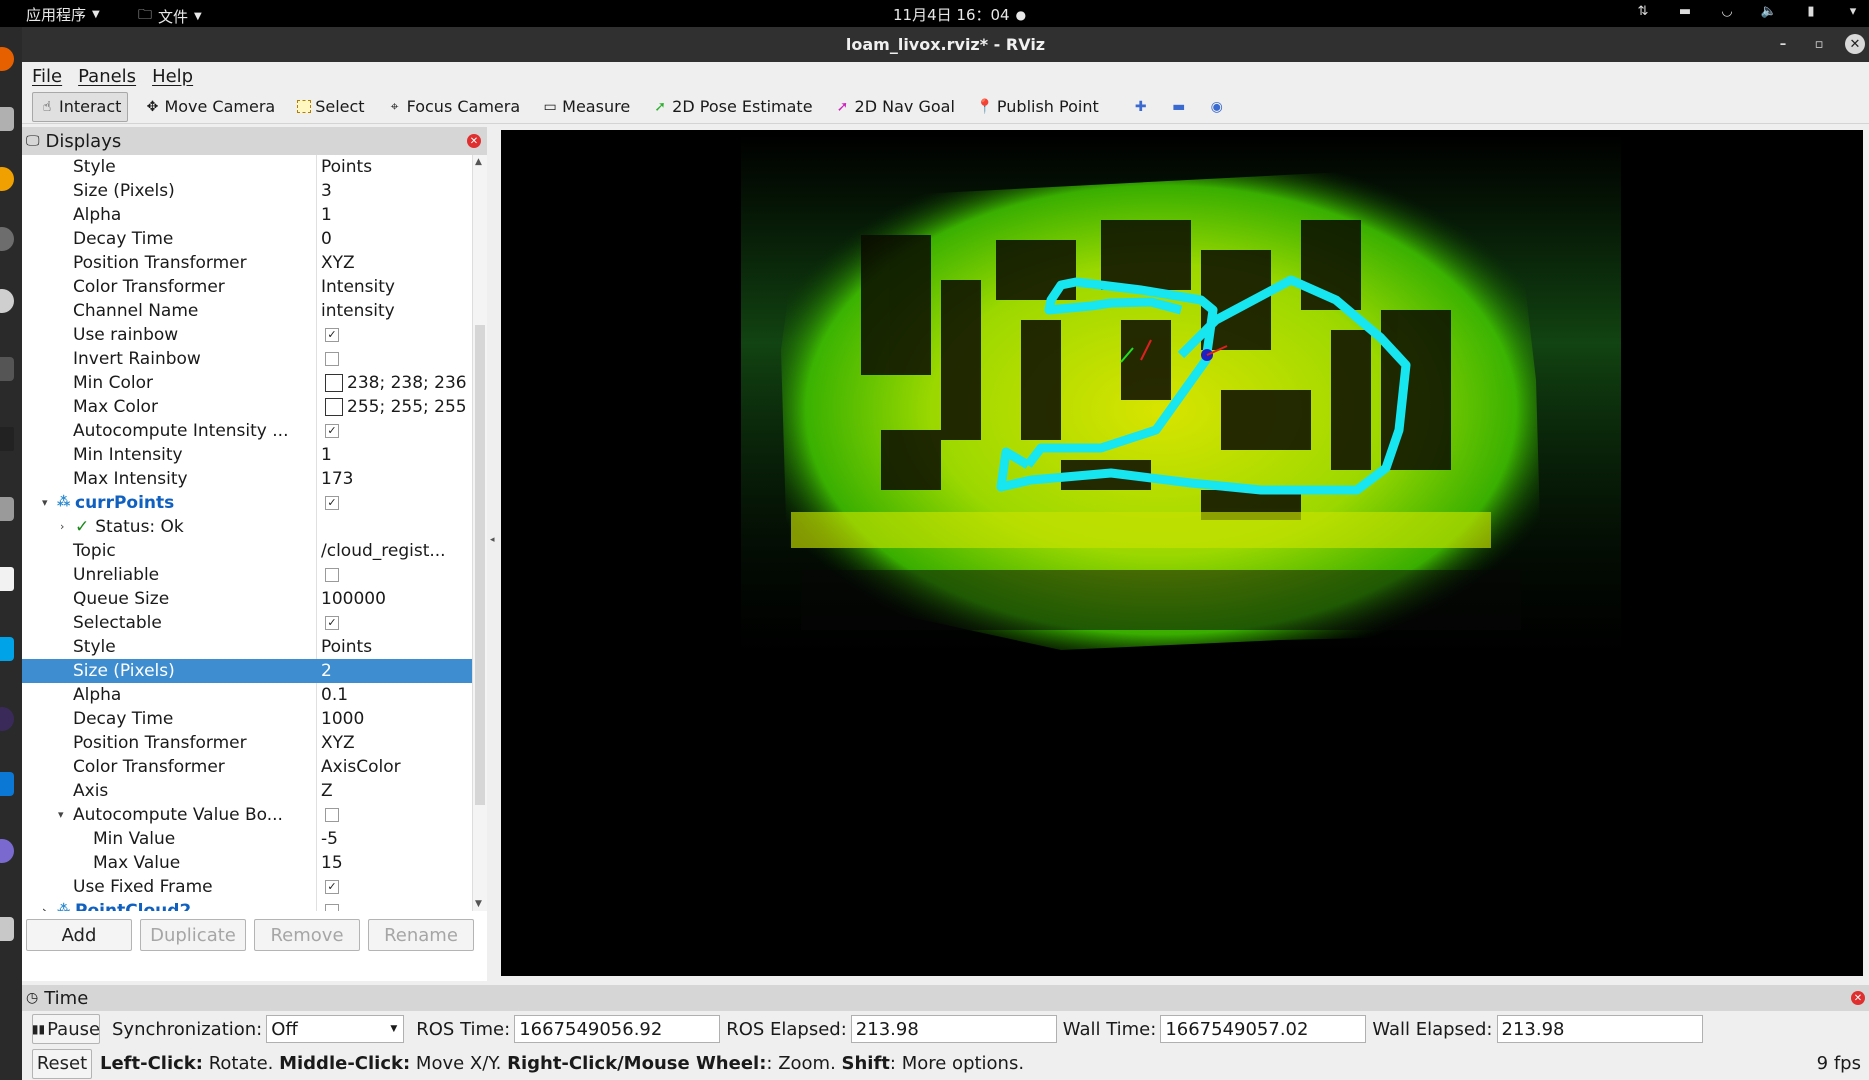  I want to click on reset-button: Reset, so click(62, 1063).